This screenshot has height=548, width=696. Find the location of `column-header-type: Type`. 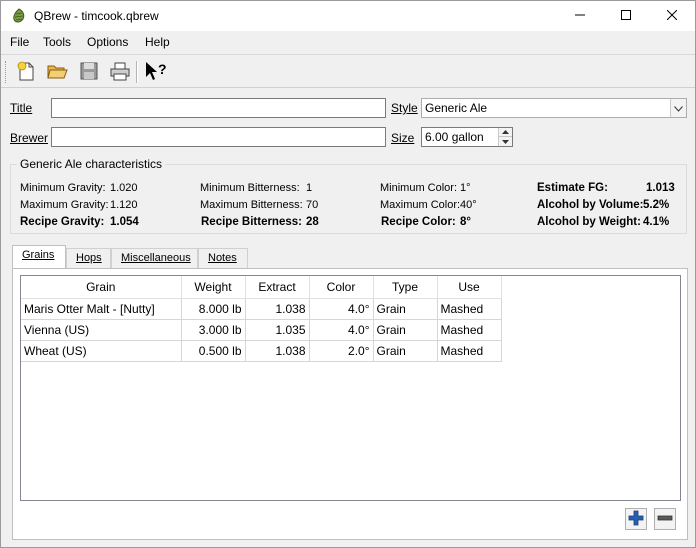

column-header-type: Type is located at coordinates (405, 287).